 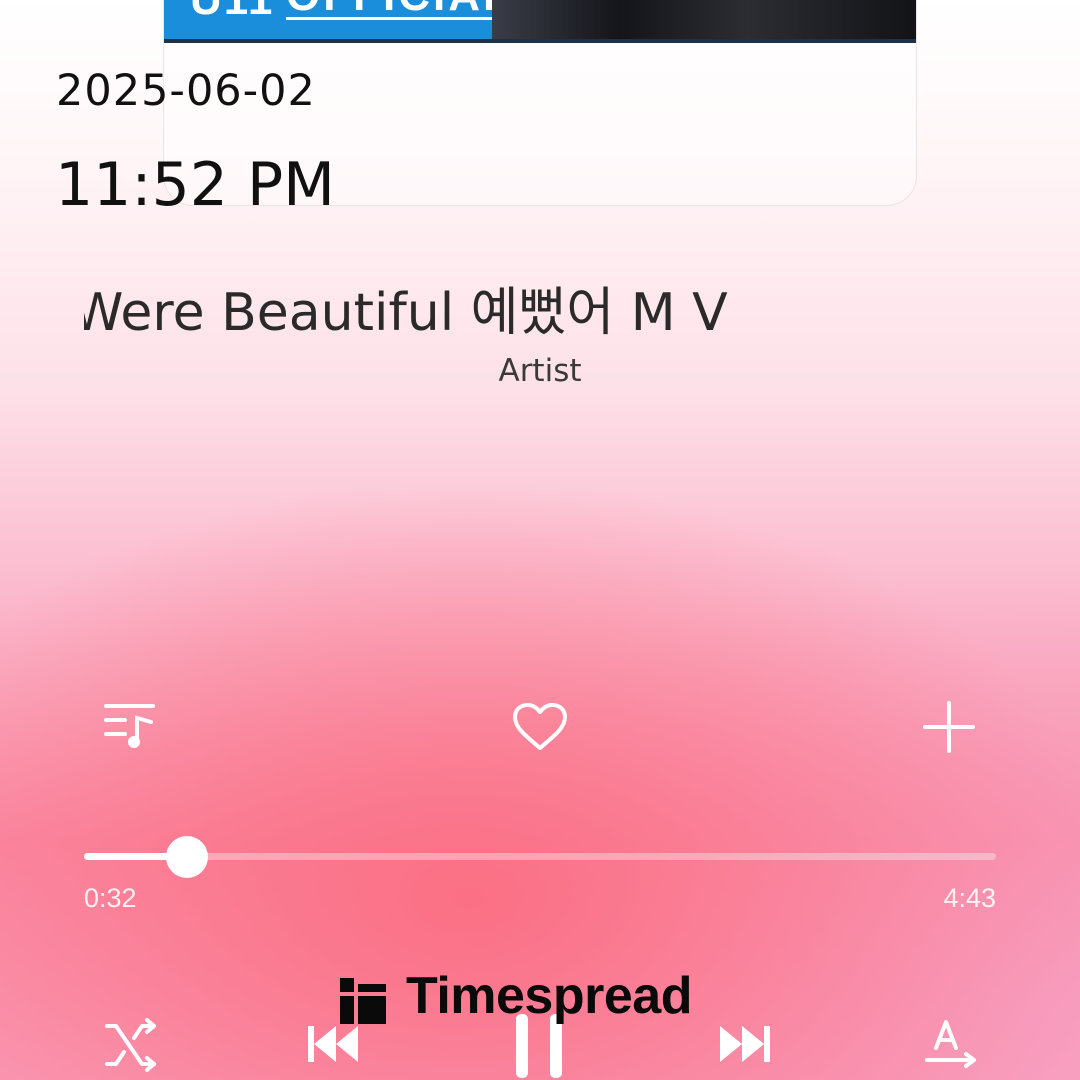 What do you see at coordinates (540, 727) in the screenshot?
I see `heart-outline-icon` at bounding box center [540, 727].